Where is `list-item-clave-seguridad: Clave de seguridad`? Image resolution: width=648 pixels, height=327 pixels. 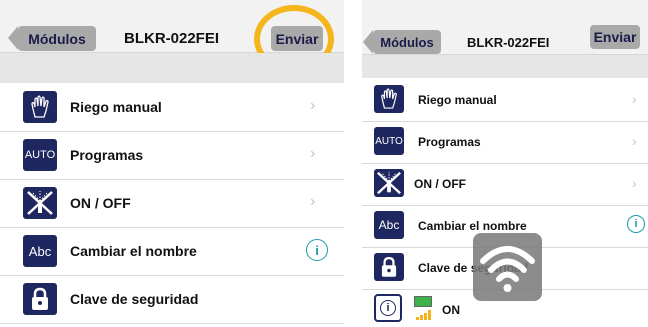
list-item-clave-seguridad: Clave de seguridad is located at coordinates (172, 299).